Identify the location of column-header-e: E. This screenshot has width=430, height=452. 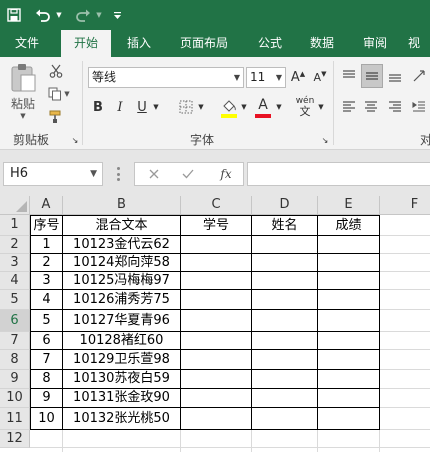
(349, 205).